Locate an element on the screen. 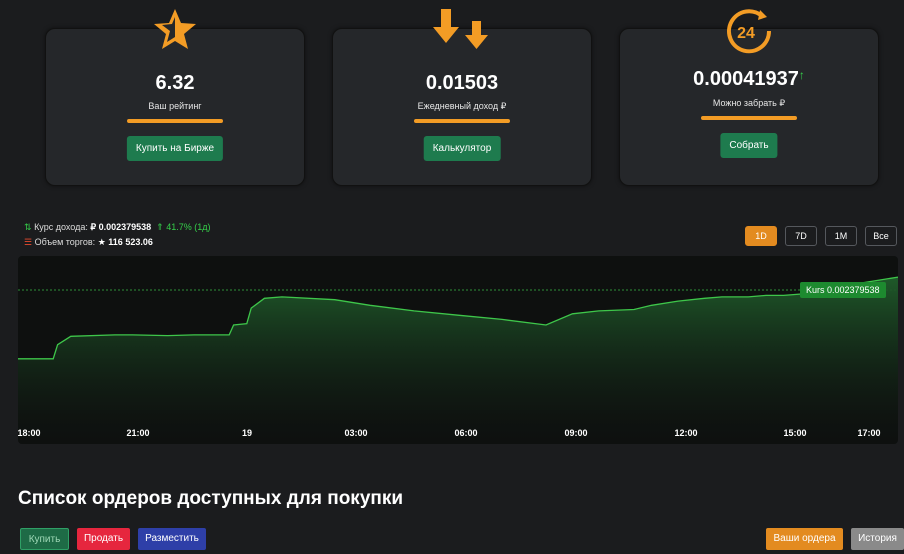 This screenshot has height=554, width=904. star-small-icon: ★ is located at coordinates (101, 242).